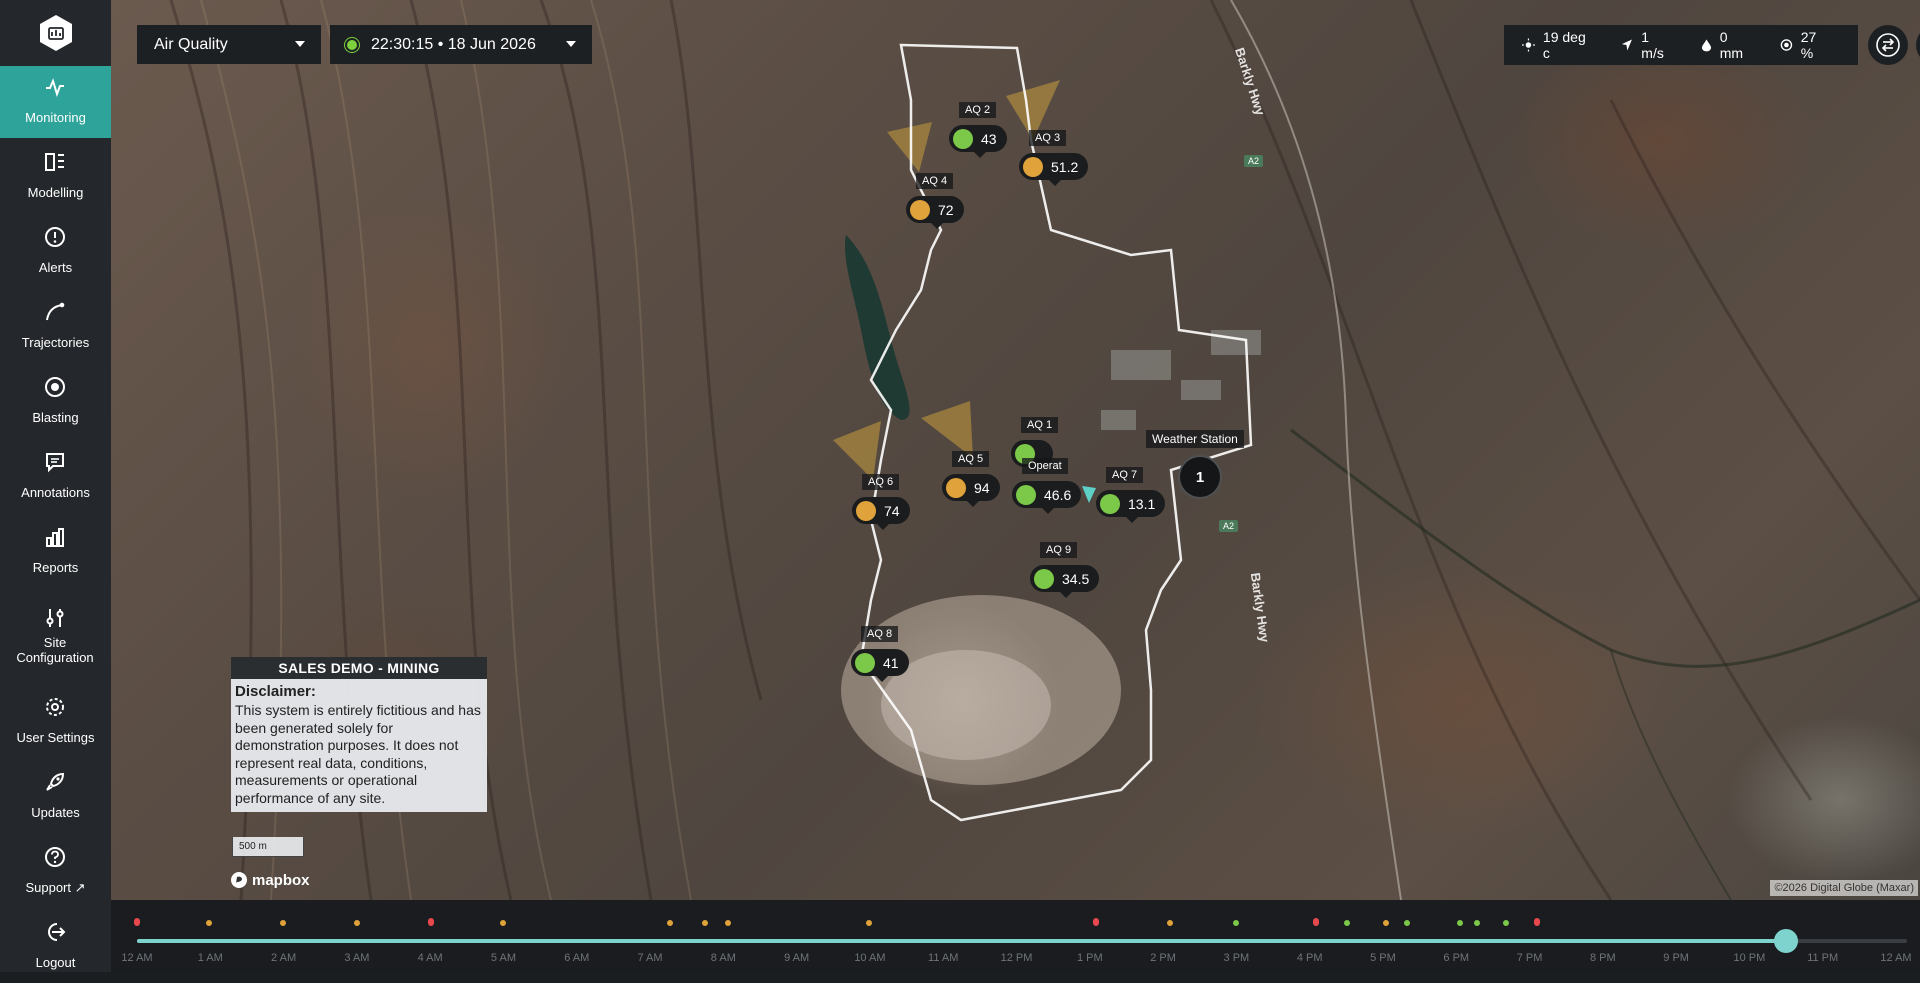 This screenshot has height=983, width=1920. I want to click on external-link-icon: ↗, so click(80, 887).